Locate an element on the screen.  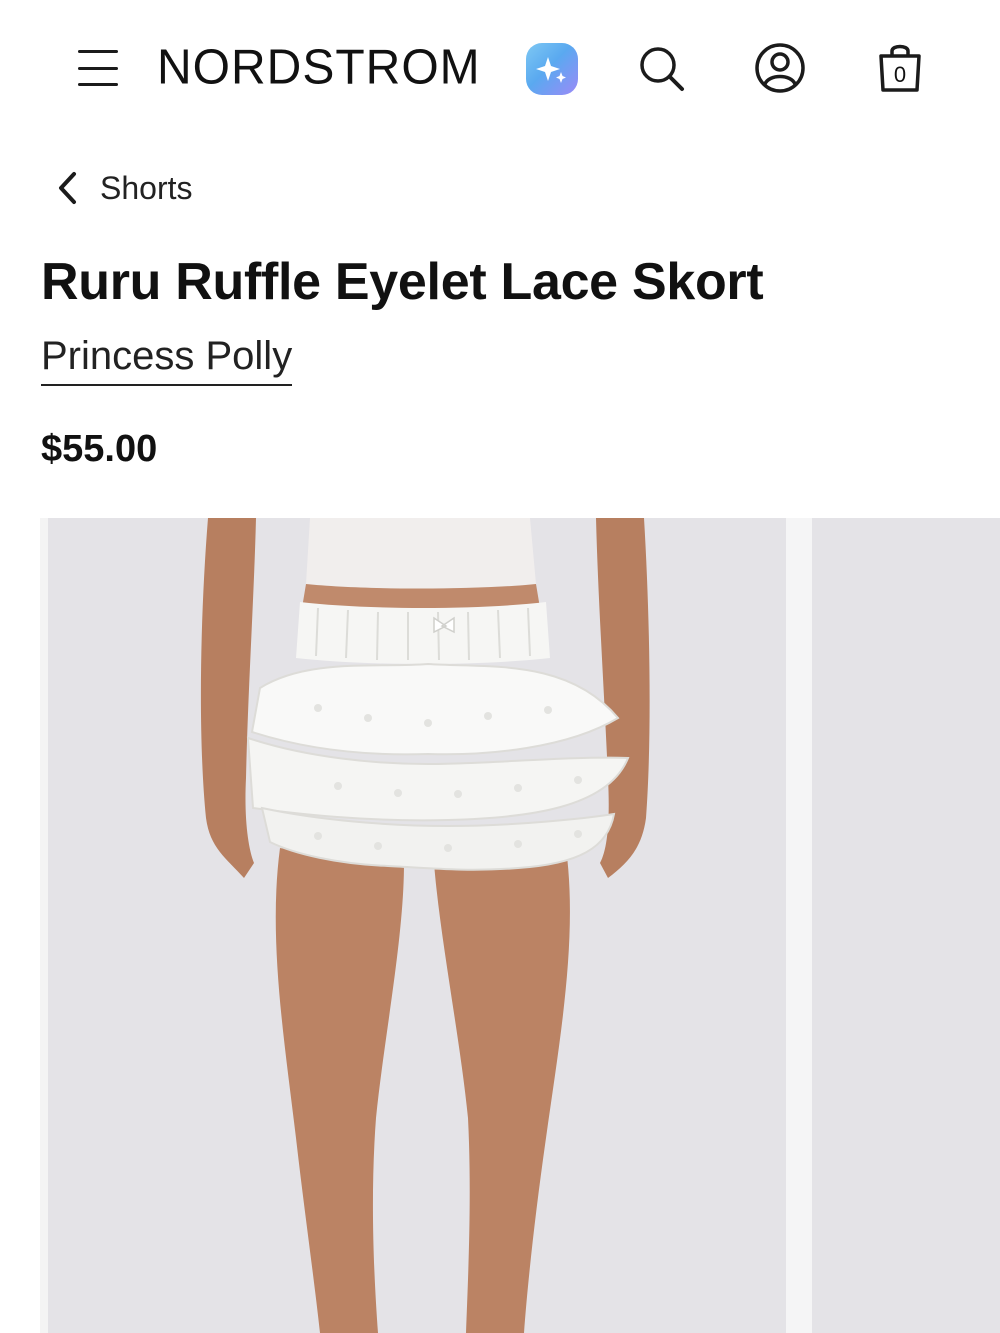
shopping-bag-icon: 0 is located at coordinates (900, 68).